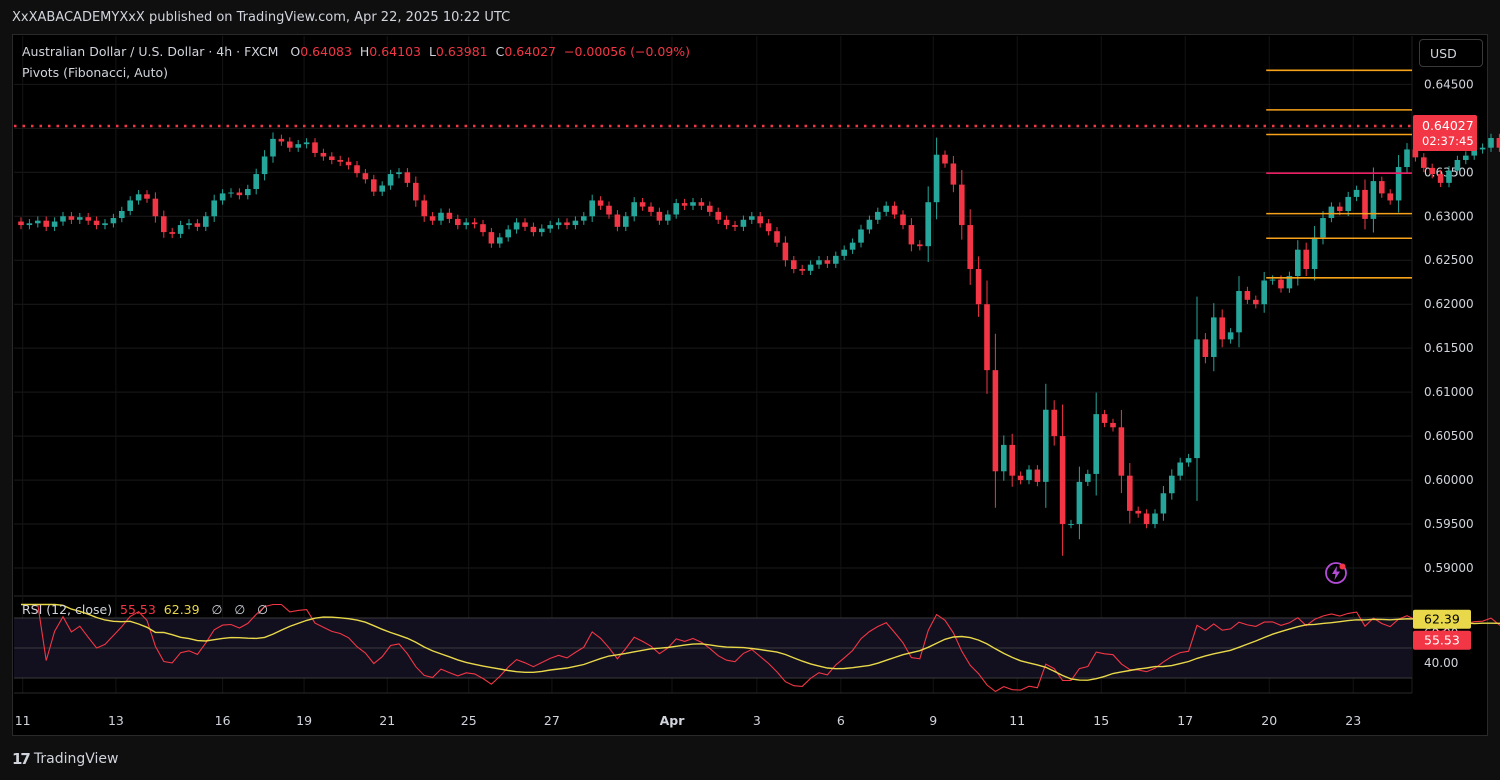  What do you see at coordinates (295, 51) in the screenshot?
I see `open-label: O` at bounding box center [295, 51].